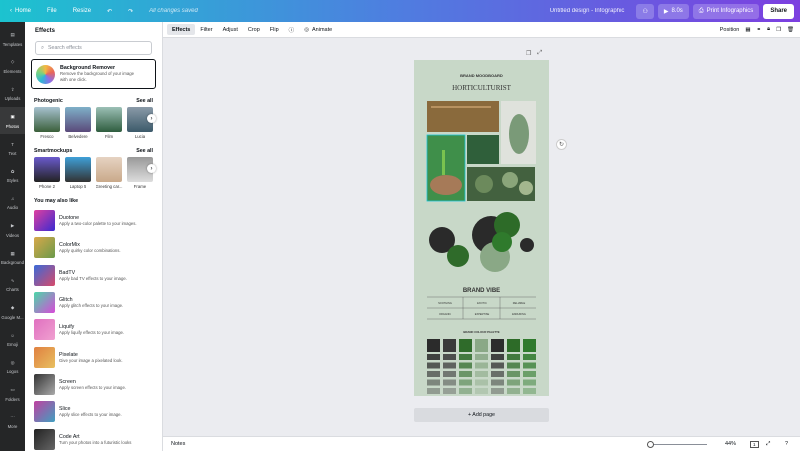  I want to click on animate-tool: ◎ Animate, so click(318, 29).